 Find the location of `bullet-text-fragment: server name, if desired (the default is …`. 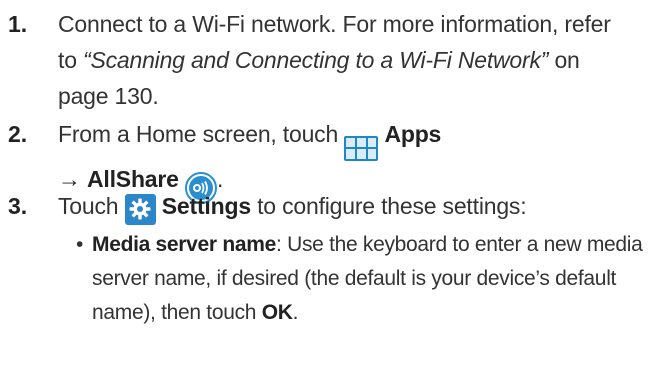

bullet-text-fragment: server name, if desired (the default is … is located at coordinates (354, 278).